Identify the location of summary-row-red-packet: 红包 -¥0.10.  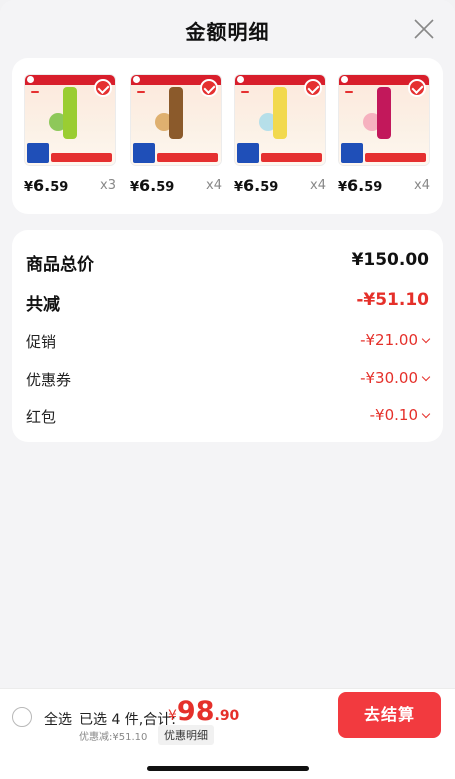
(228, 418).